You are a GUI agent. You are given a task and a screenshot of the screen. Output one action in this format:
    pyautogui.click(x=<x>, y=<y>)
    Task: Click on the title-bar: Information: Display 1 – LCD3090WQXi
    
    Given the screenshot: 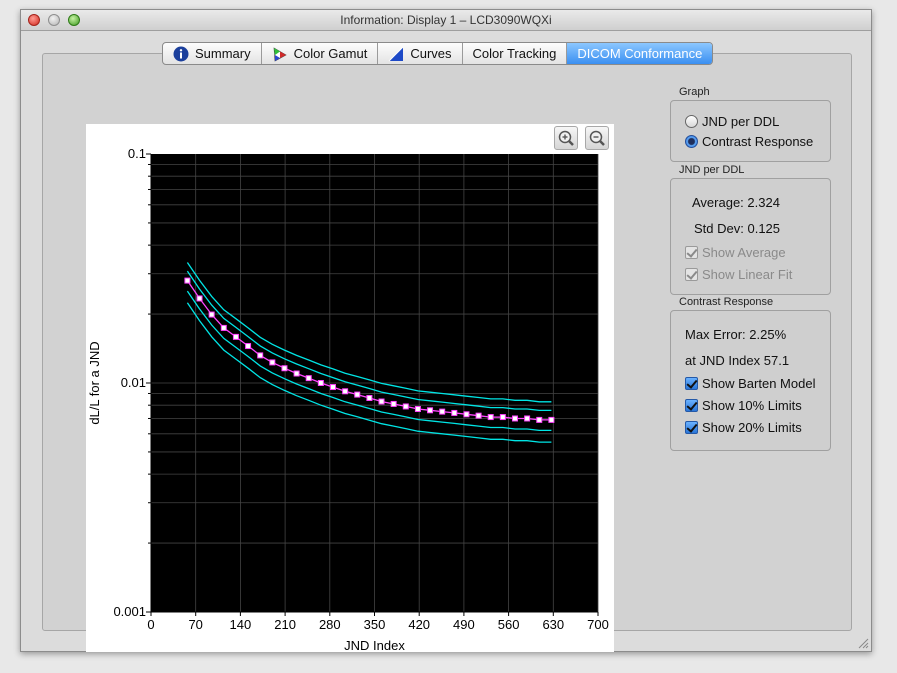 What is the action you would take?
    pyautogui.click(x=446, y=20)
    